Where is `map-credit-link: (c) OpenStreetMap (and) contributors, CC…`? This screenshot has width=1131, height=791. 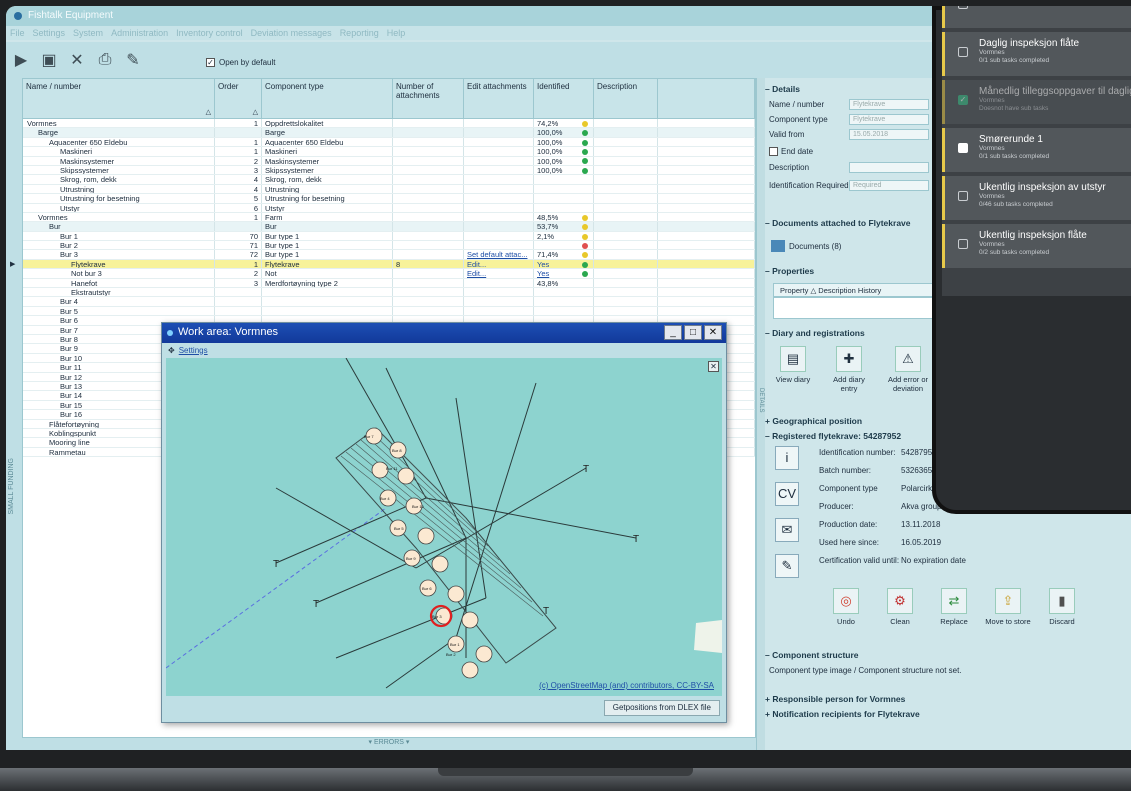
map-credit-link: (c) OpenStreetMap (and) contributors, CC… is located at coordinates (626, 685).